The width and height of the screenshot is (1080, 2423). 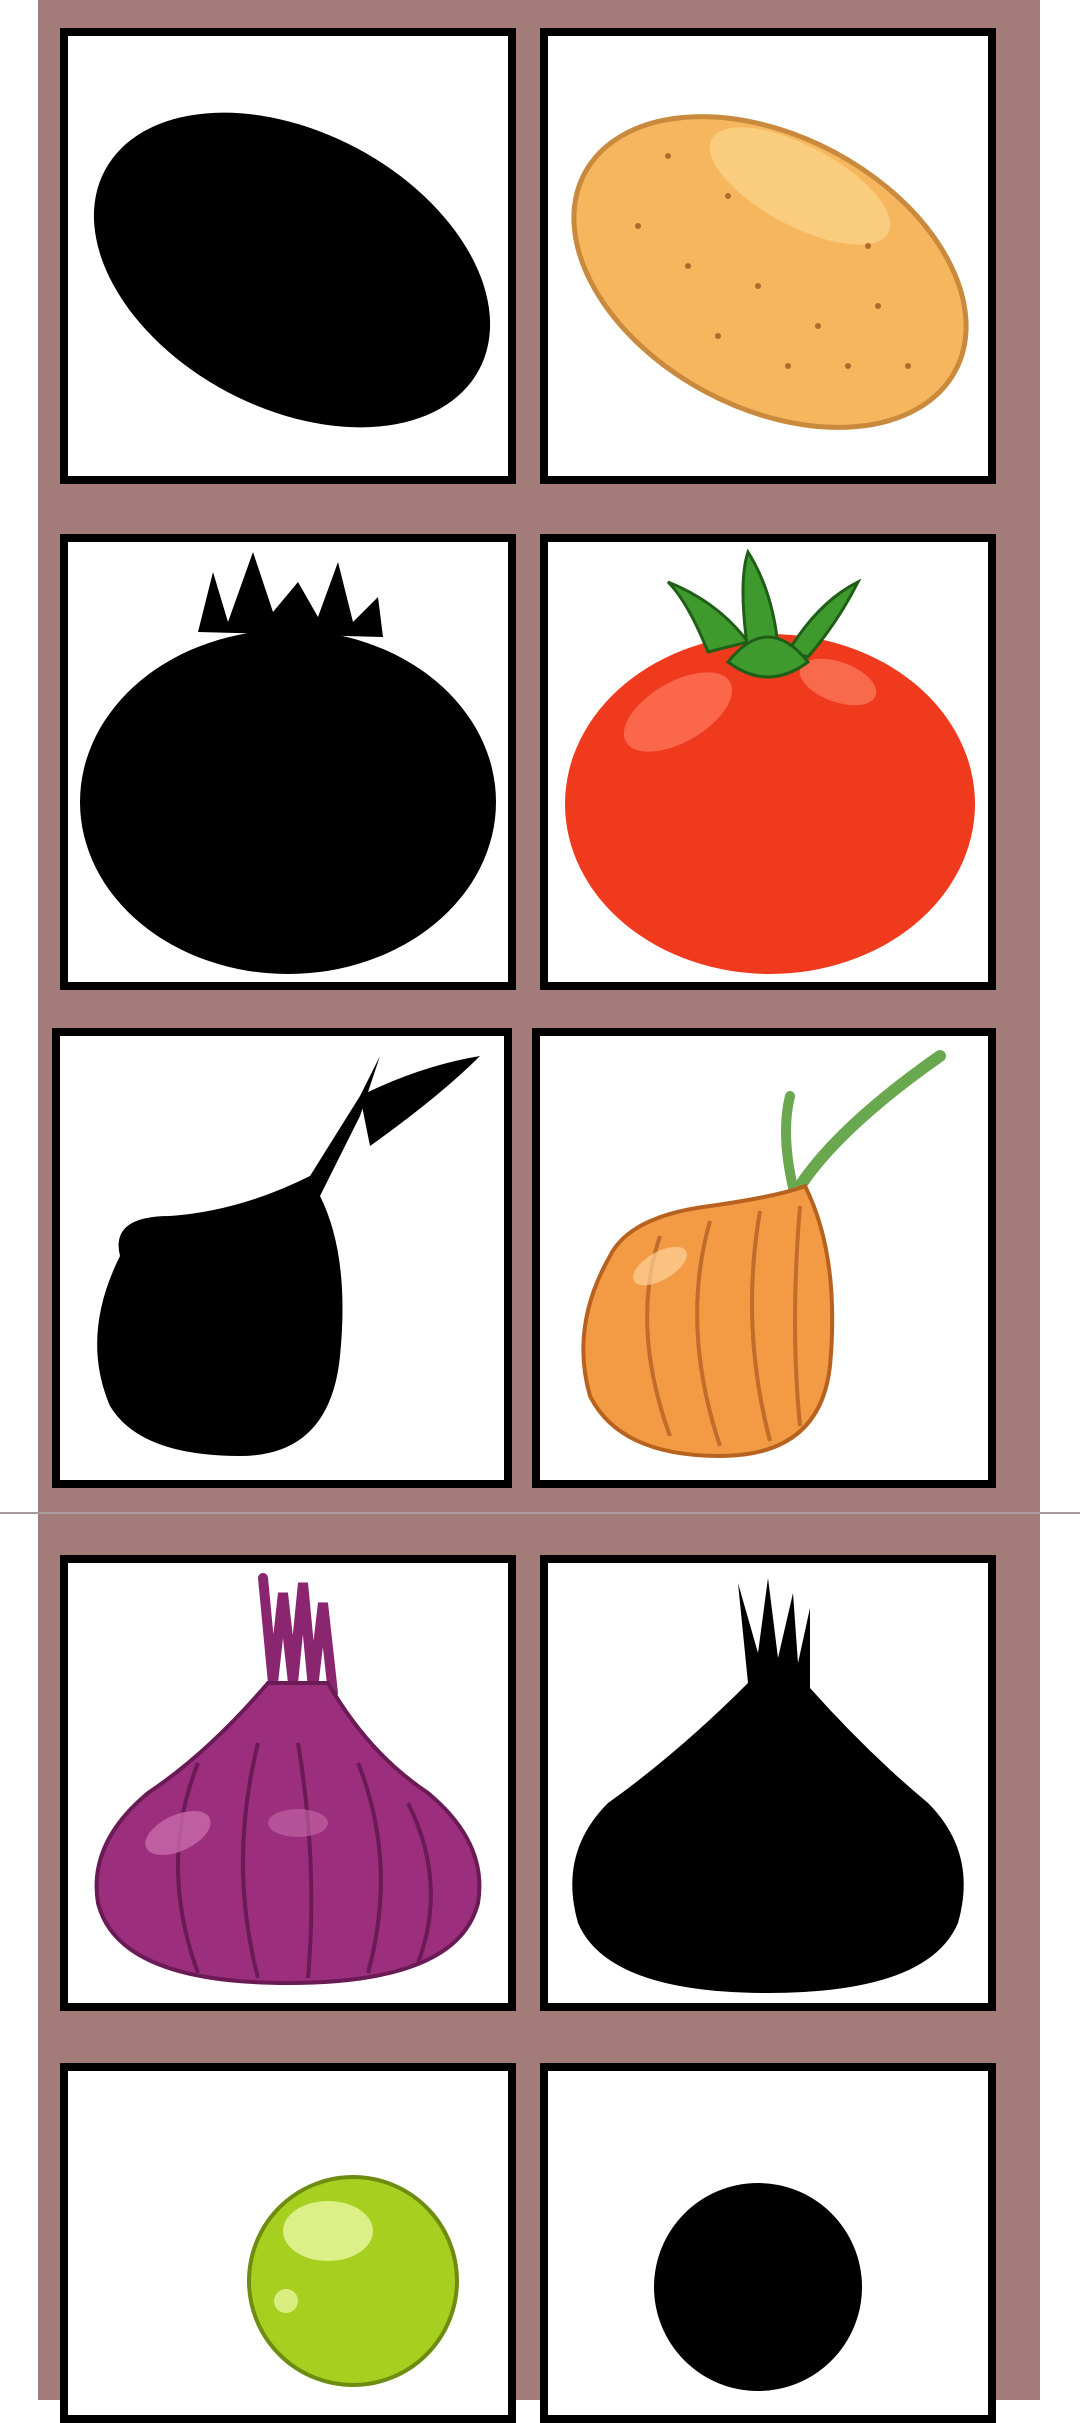 I want to click on onion-icon, so click(x=763, y=1254).